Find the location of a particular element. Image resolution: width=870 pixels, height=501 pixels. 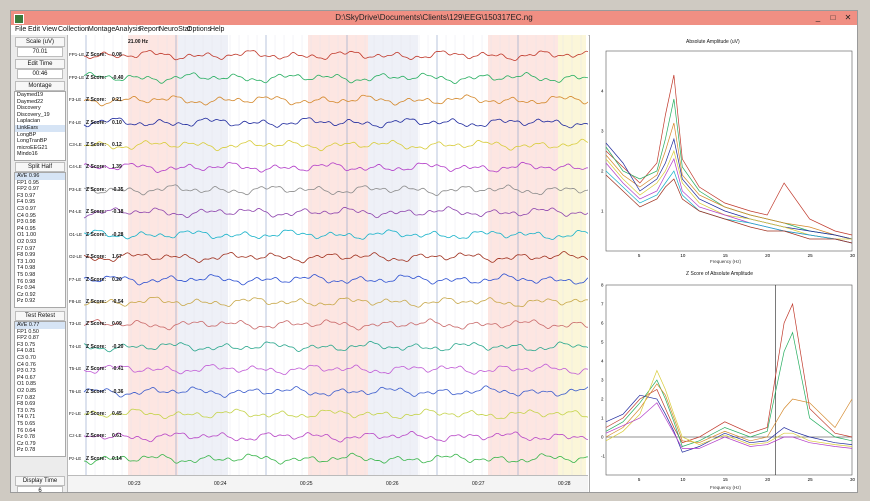

channel-label: O2-LE is located at coordinates (76, 256).